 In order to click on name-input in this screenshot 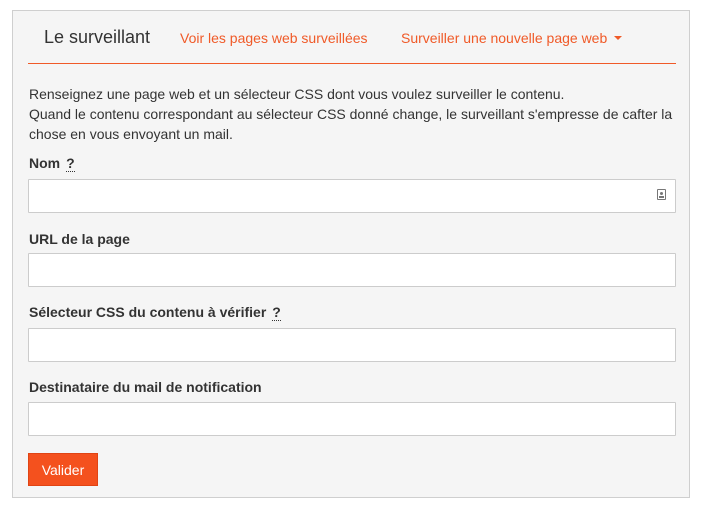, I will do `click(352, 196)`.